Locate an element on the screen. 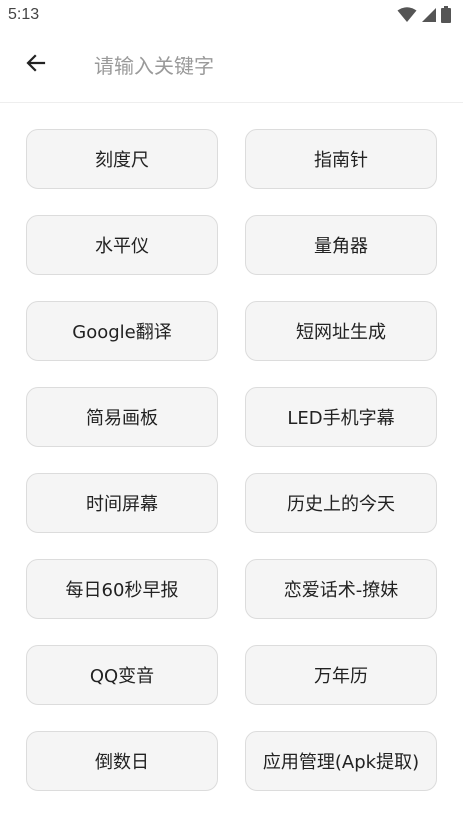 The image size is (463, 824). status-time: 5:13 is located at coordinates (24, 14).